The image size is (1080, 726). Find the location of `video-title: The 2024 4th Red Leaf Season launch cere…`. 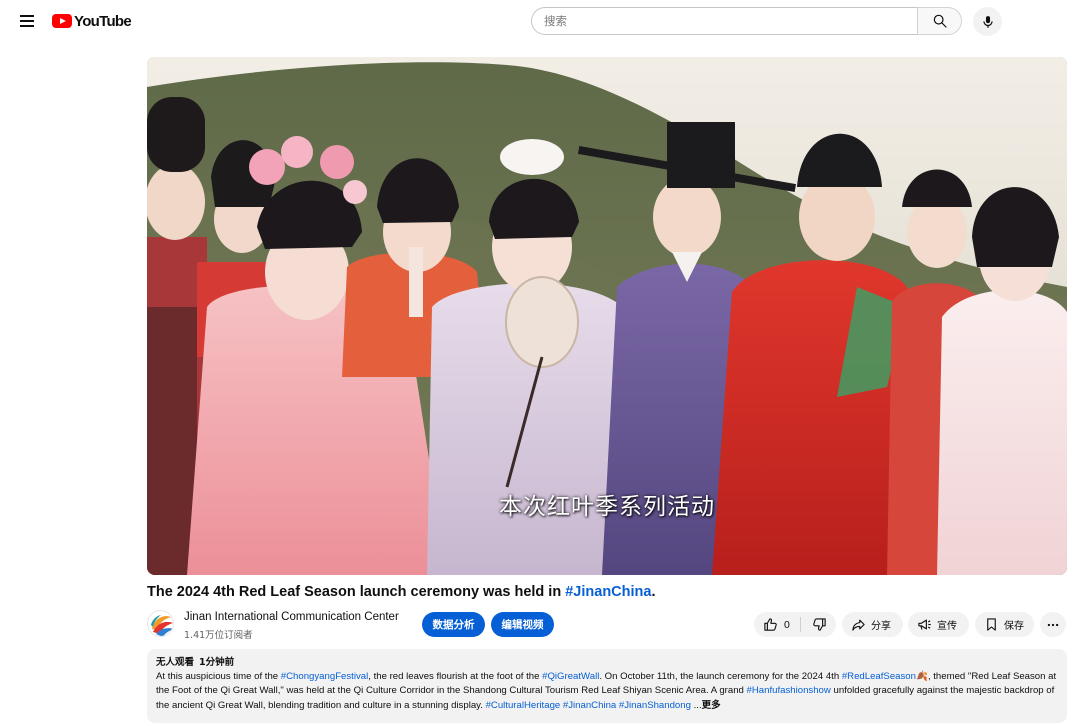

video-title: The 2024 4th Red Leaf Season launch cere… is located at coordinates (607, 592).